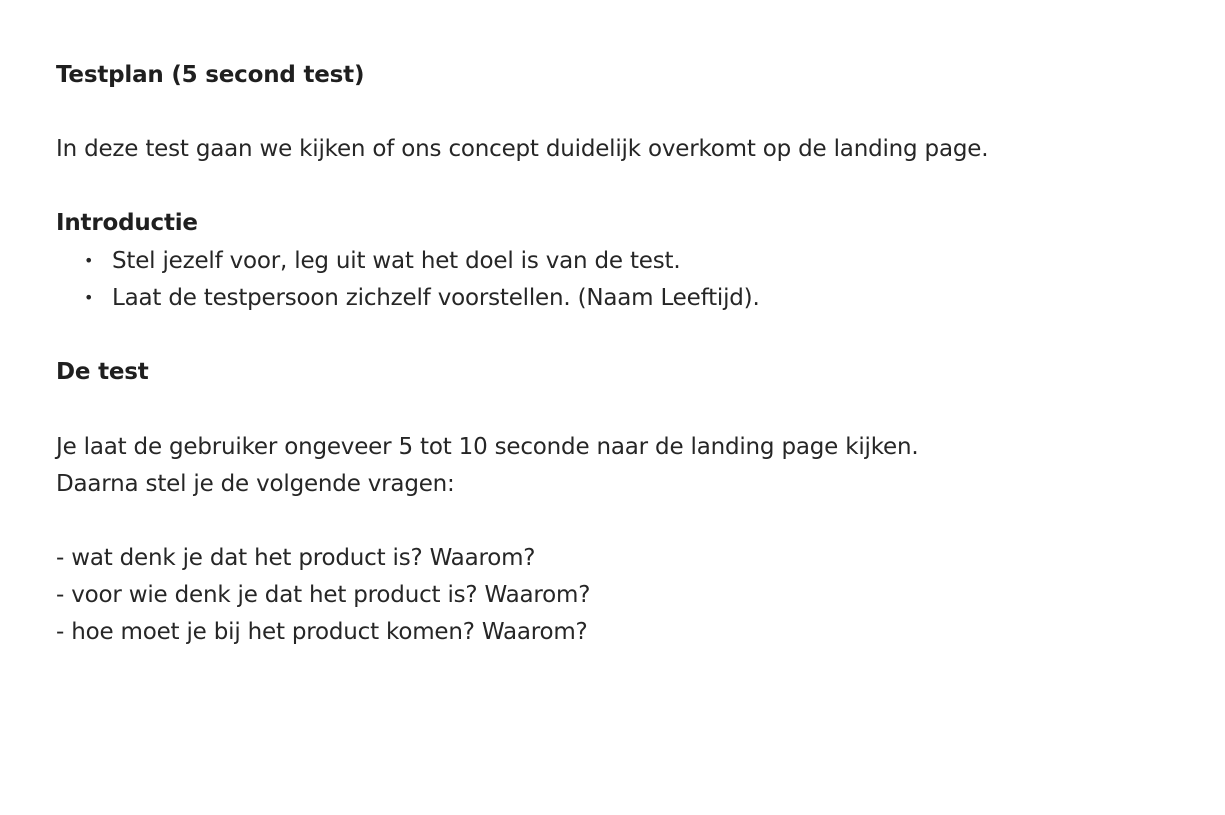 The width and height of the screenshot is (1225, 815). What do you see at coordinates (102, 372) in the screenshot?
I see `section-heading-de-test: De test` at bounding box center [102, 372].